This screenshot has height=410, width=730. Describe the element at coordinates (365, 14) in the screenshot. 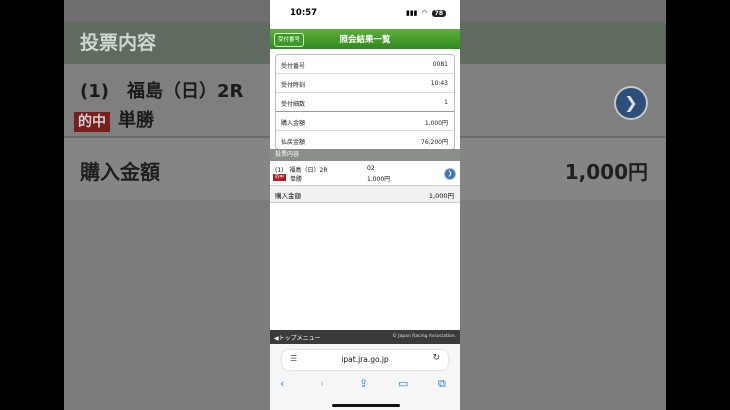

I see `status-bar: 10:57 ▮▮▮ ◠ 78` at that location.